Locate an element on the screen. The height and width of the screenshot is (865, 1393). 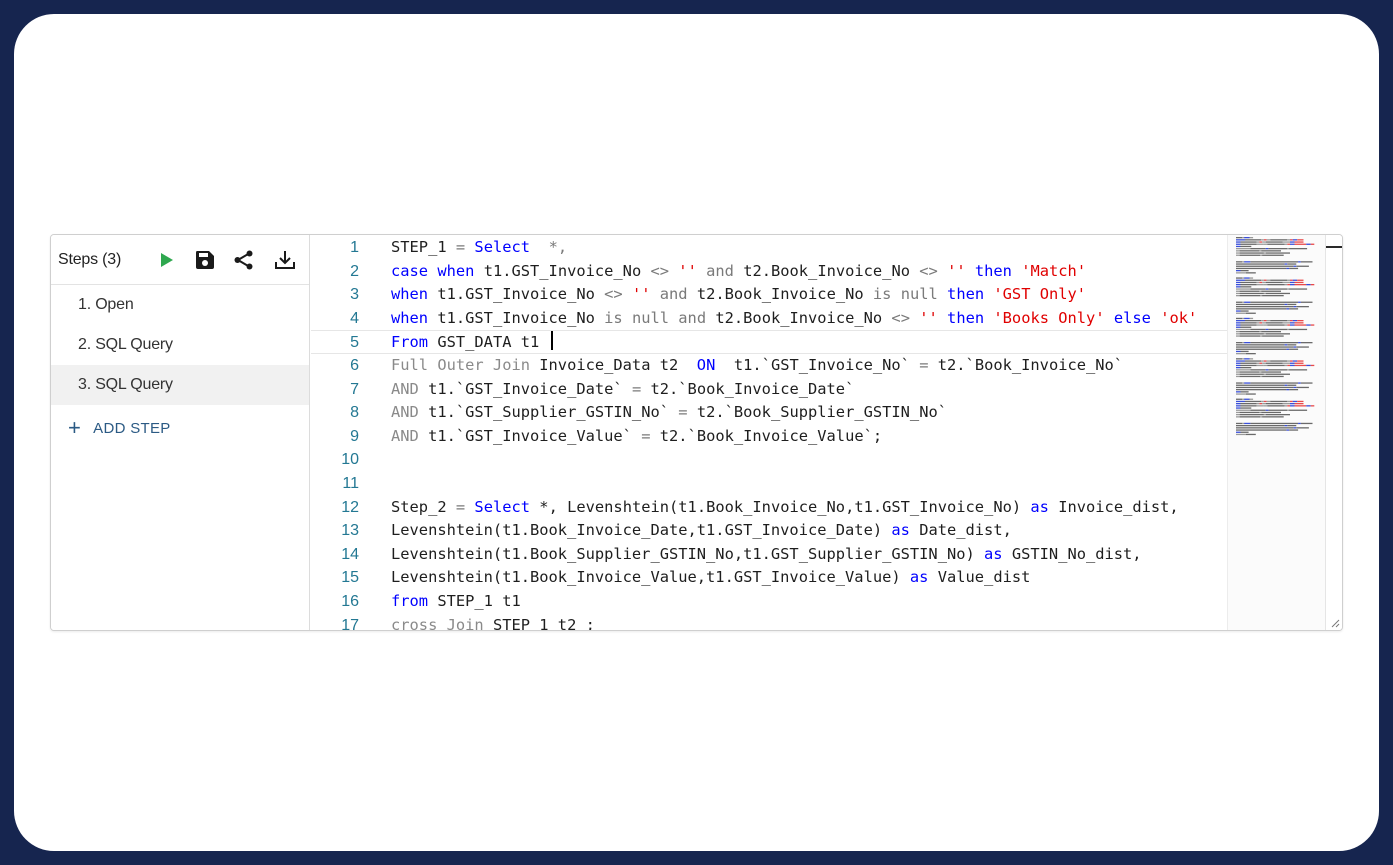
line-number: 1 is located at coordinates (354, 247).